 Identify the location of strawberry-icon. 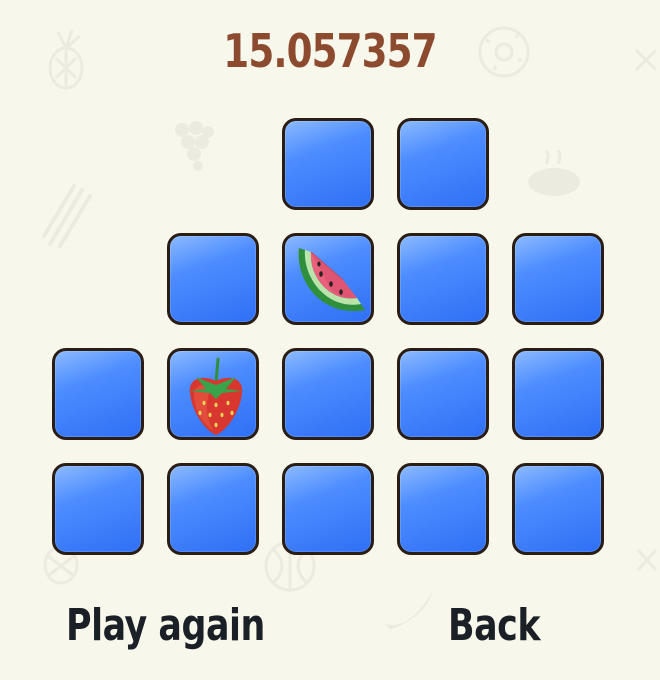
(216, 396).